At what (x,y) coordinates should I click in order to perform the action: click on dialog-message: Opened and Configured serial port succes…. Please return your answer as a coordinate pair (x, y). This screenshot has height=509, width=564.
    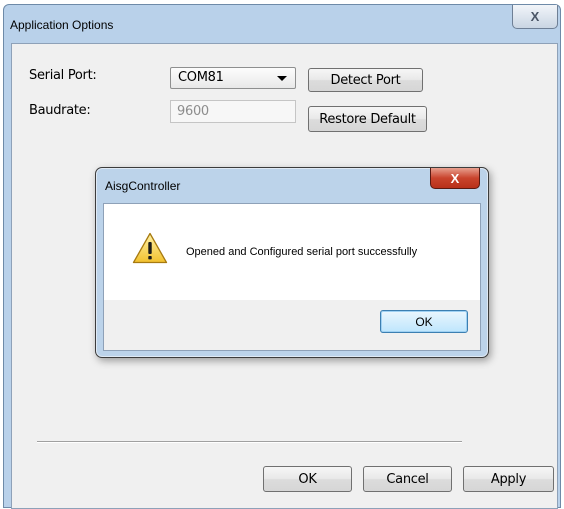
    Looking at the image, I should click on (302, 252).